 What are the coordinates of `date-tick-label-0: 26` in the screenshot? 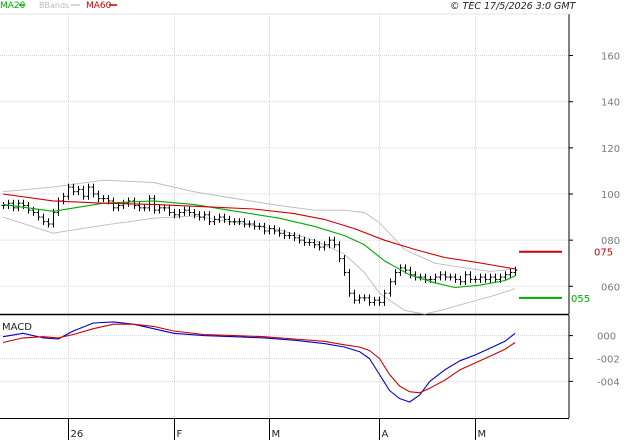 It's located at (77, 434).